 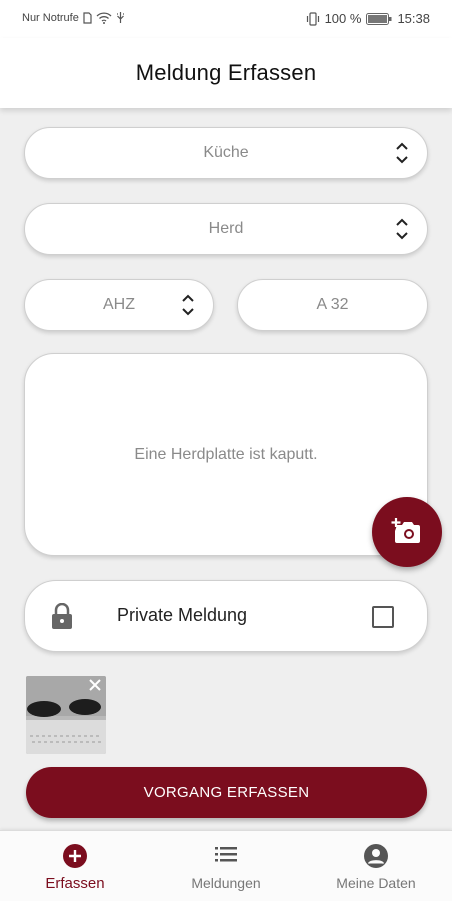 What do you see at coordinates (376, 883) in the screenshot?
I see `nav-label: Meine Daten` at bounding box center [376, 883].